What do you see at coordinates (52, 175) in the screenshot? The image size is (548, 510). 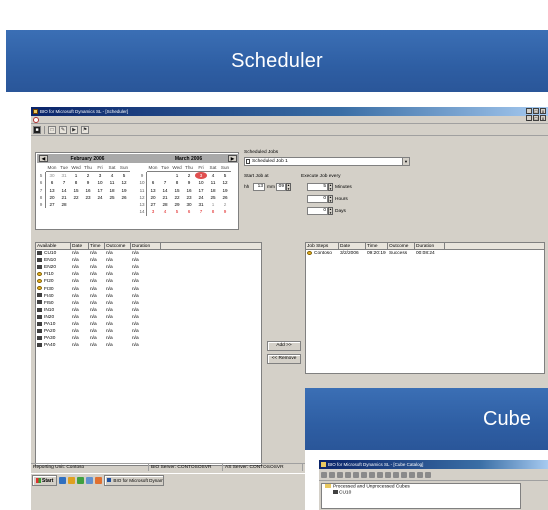 I see `calendar-day: 30` at bounding box center [52, 175].